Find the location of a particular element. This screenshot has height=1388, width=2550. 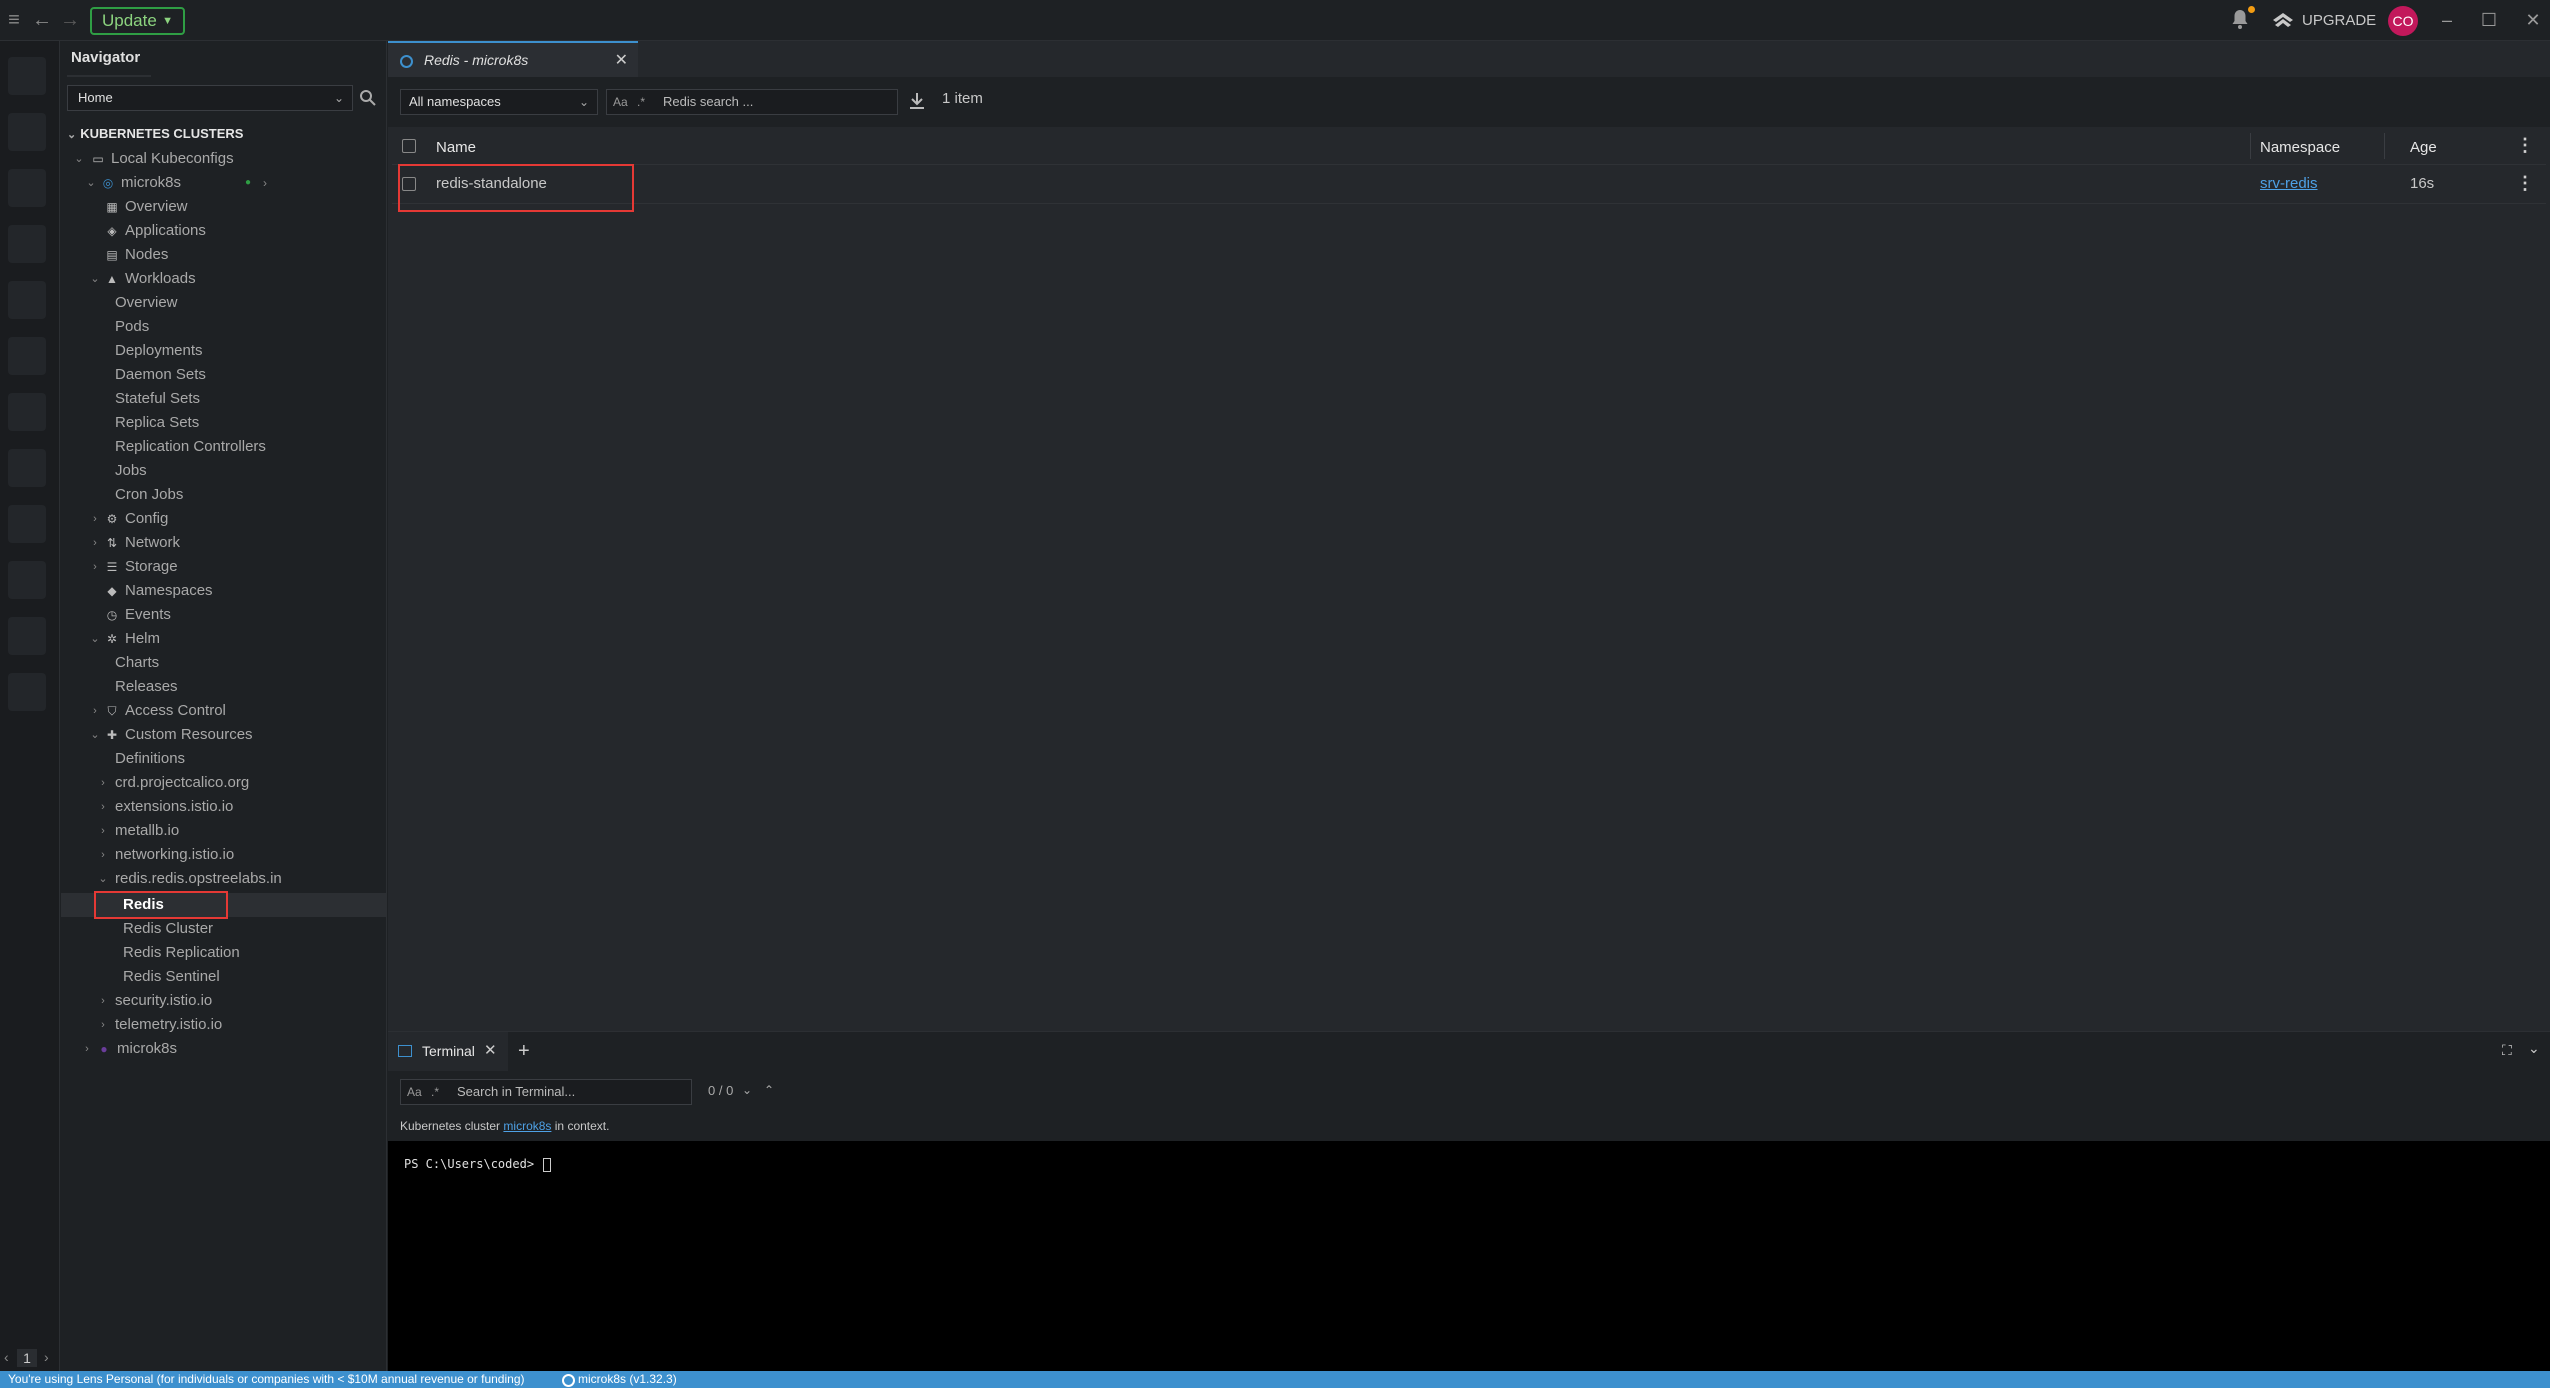

select-all-checkbox is located at coordinates (409, 146).